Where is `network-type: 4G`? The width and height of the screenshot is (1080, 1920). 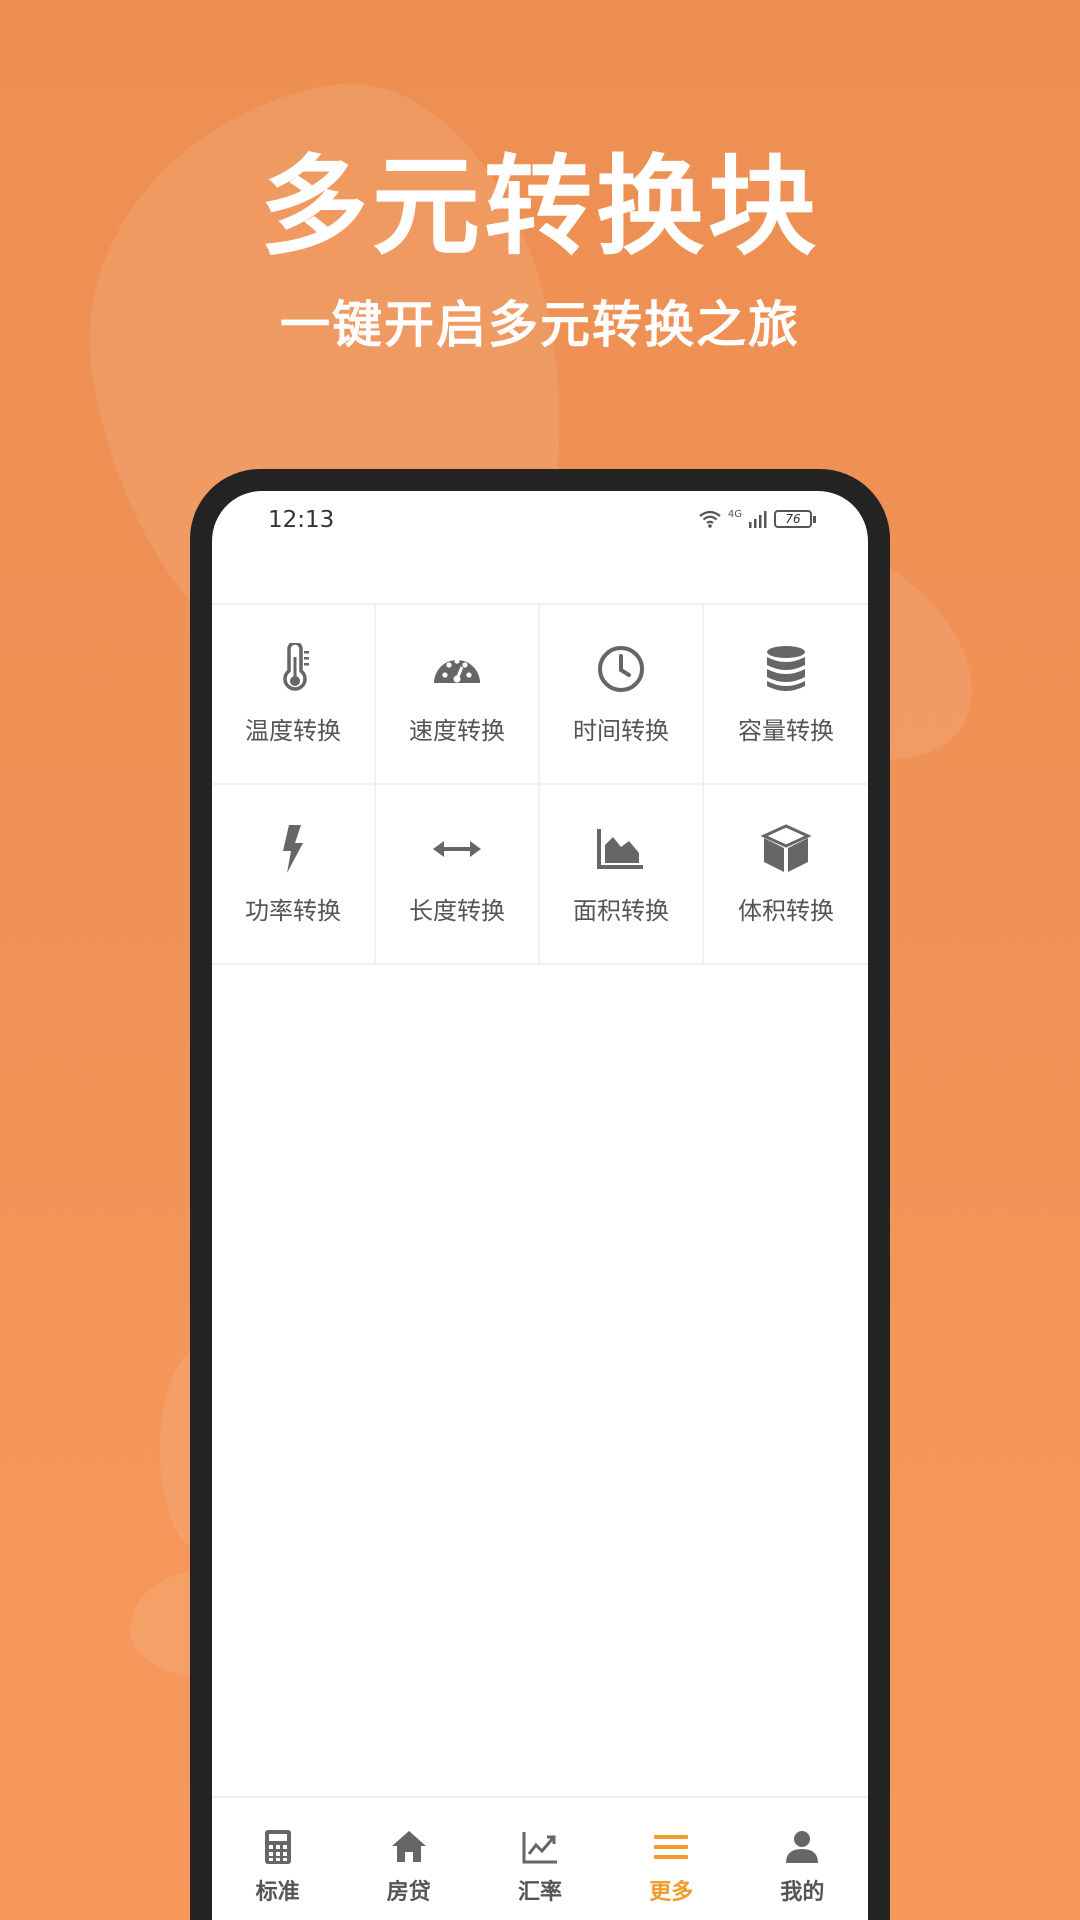
network-type: 4G is located at coordinates (734, 514).